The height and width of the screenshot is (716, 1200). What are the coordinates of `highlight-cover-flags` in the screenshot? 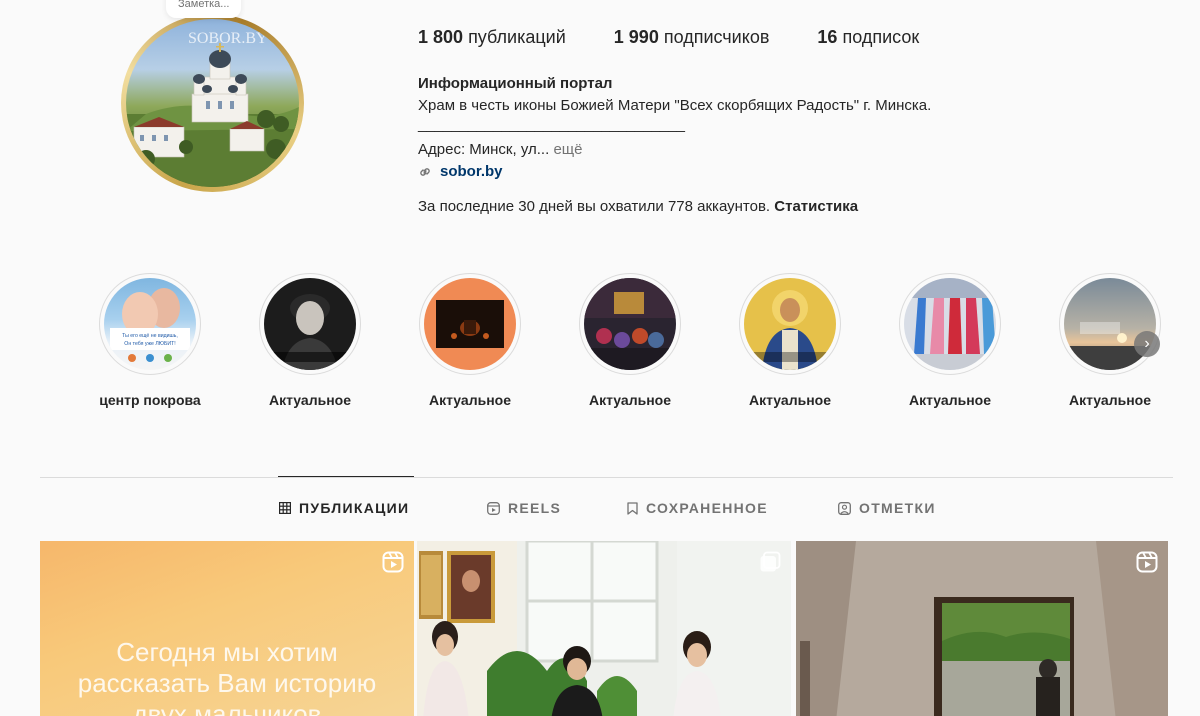 It's located at (950, 324).